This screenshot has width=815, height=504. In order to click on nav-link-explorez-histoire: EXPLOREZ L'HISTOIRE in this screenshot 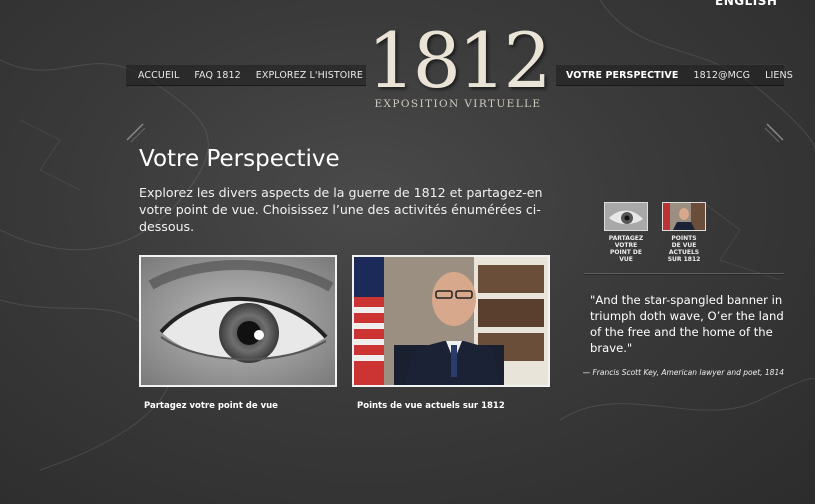, I will do `click(309, 75)`.